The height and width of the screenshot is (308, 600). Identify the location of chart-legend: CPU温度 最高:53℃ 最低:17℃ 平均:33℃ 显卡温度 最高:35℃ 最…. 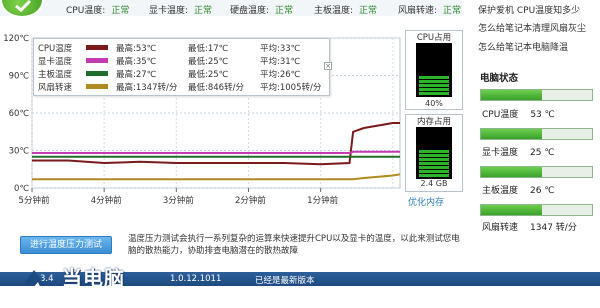
(181, 67).